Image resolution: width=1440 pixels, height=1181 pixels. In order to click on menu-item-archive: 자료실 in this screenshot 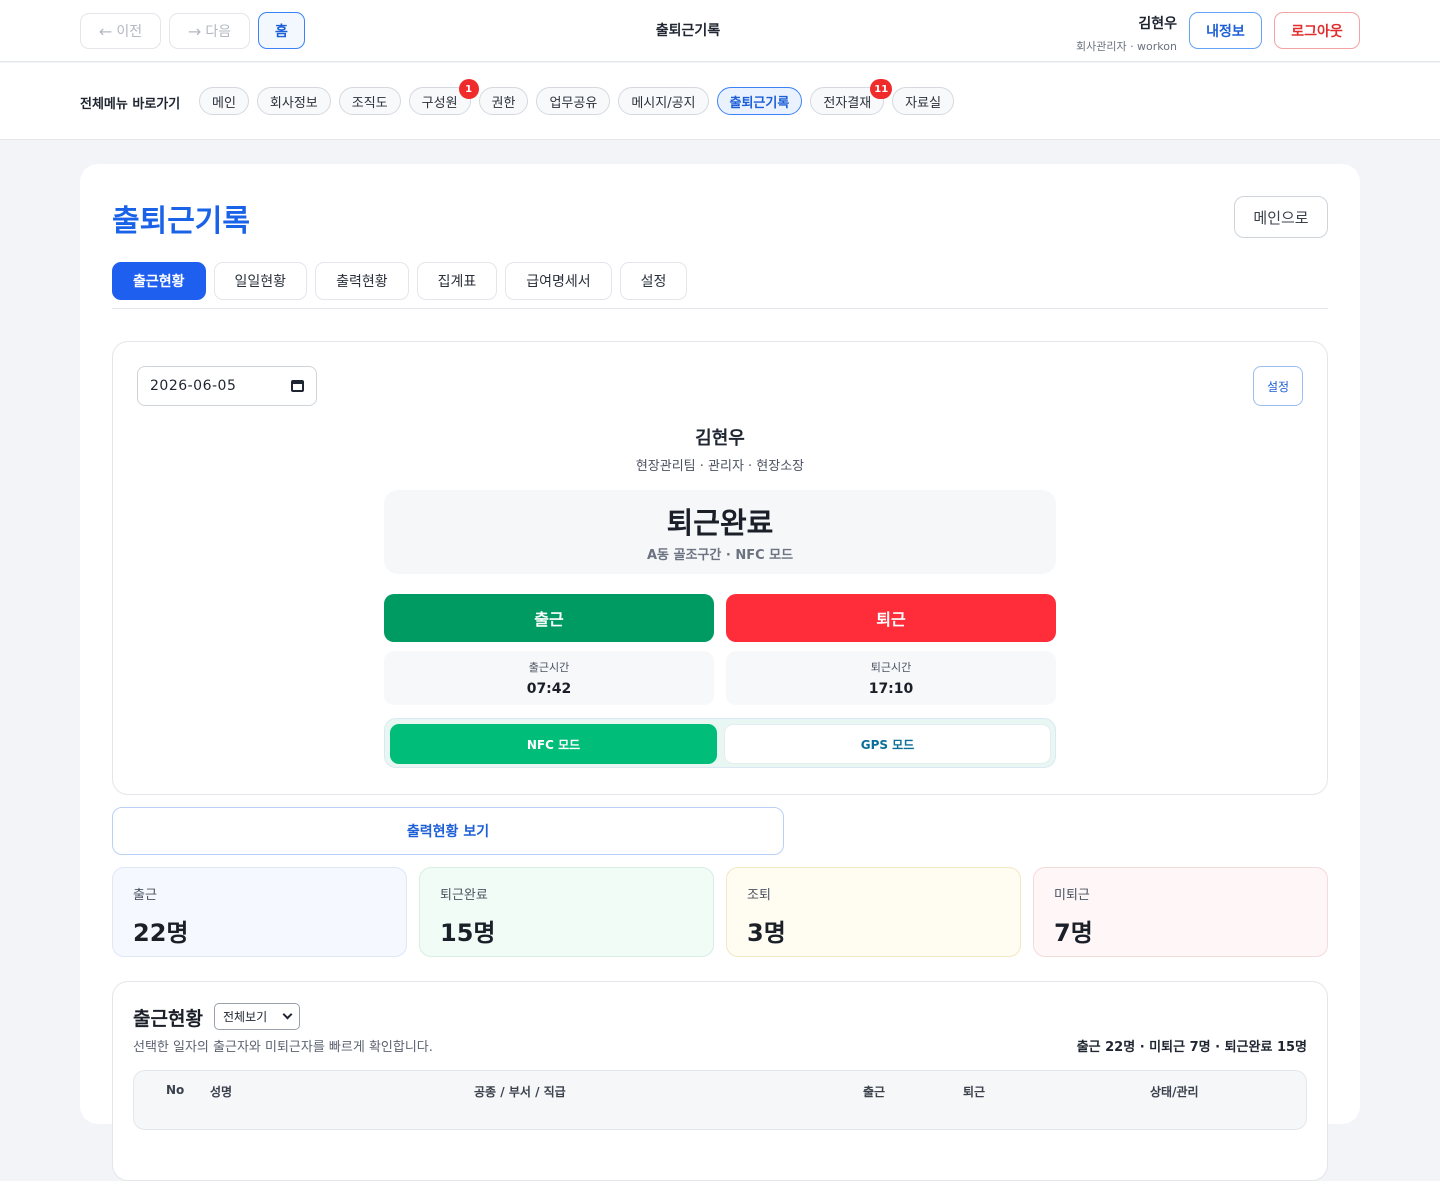, I will do `click(923, 101)`.